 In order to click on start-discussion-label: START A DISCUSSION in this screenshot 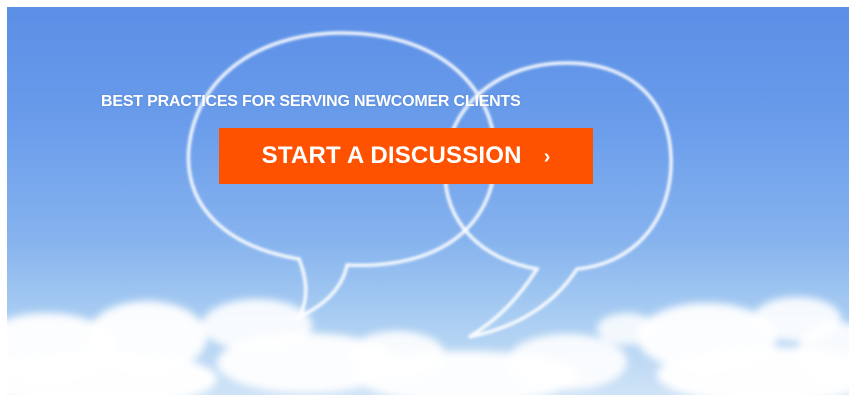, I will do `click(391, 155)`.